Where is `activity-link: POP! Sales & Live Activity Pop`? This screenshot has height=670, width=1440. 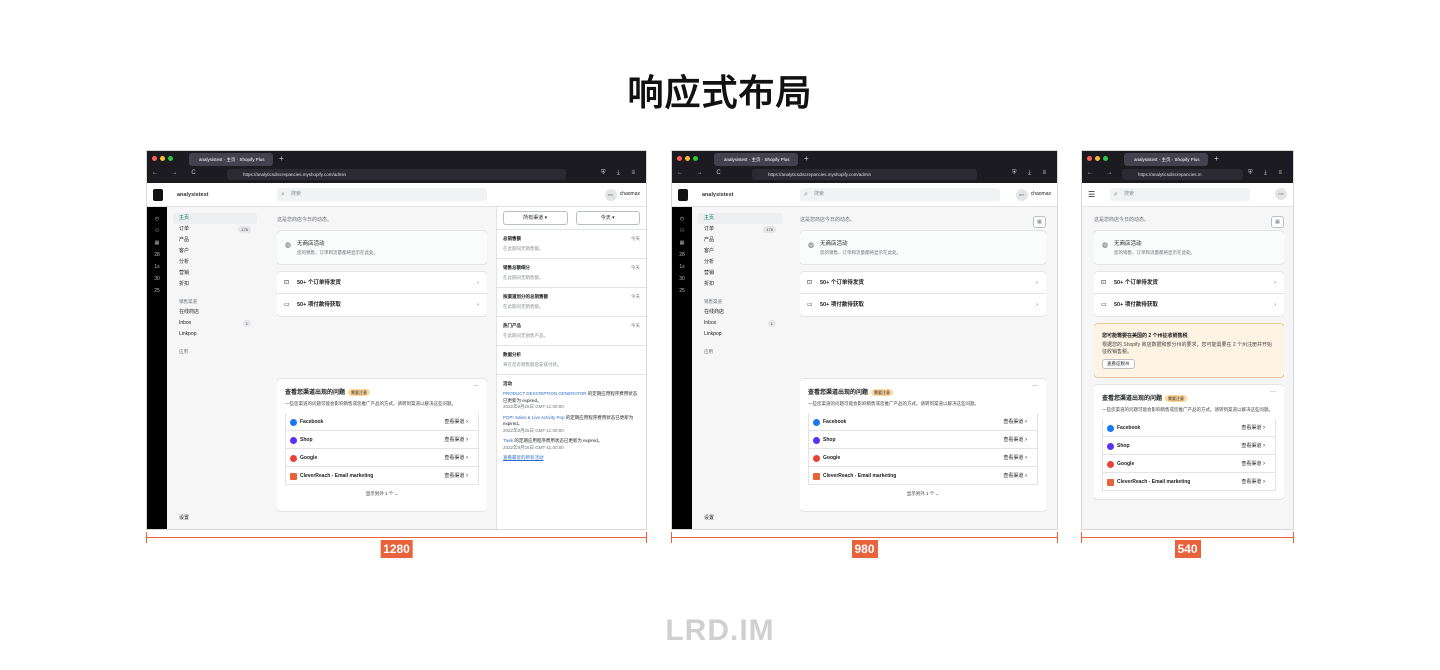 activity-link: POP! Sales & Live Activity Pop is located at coordinates (534, 417).